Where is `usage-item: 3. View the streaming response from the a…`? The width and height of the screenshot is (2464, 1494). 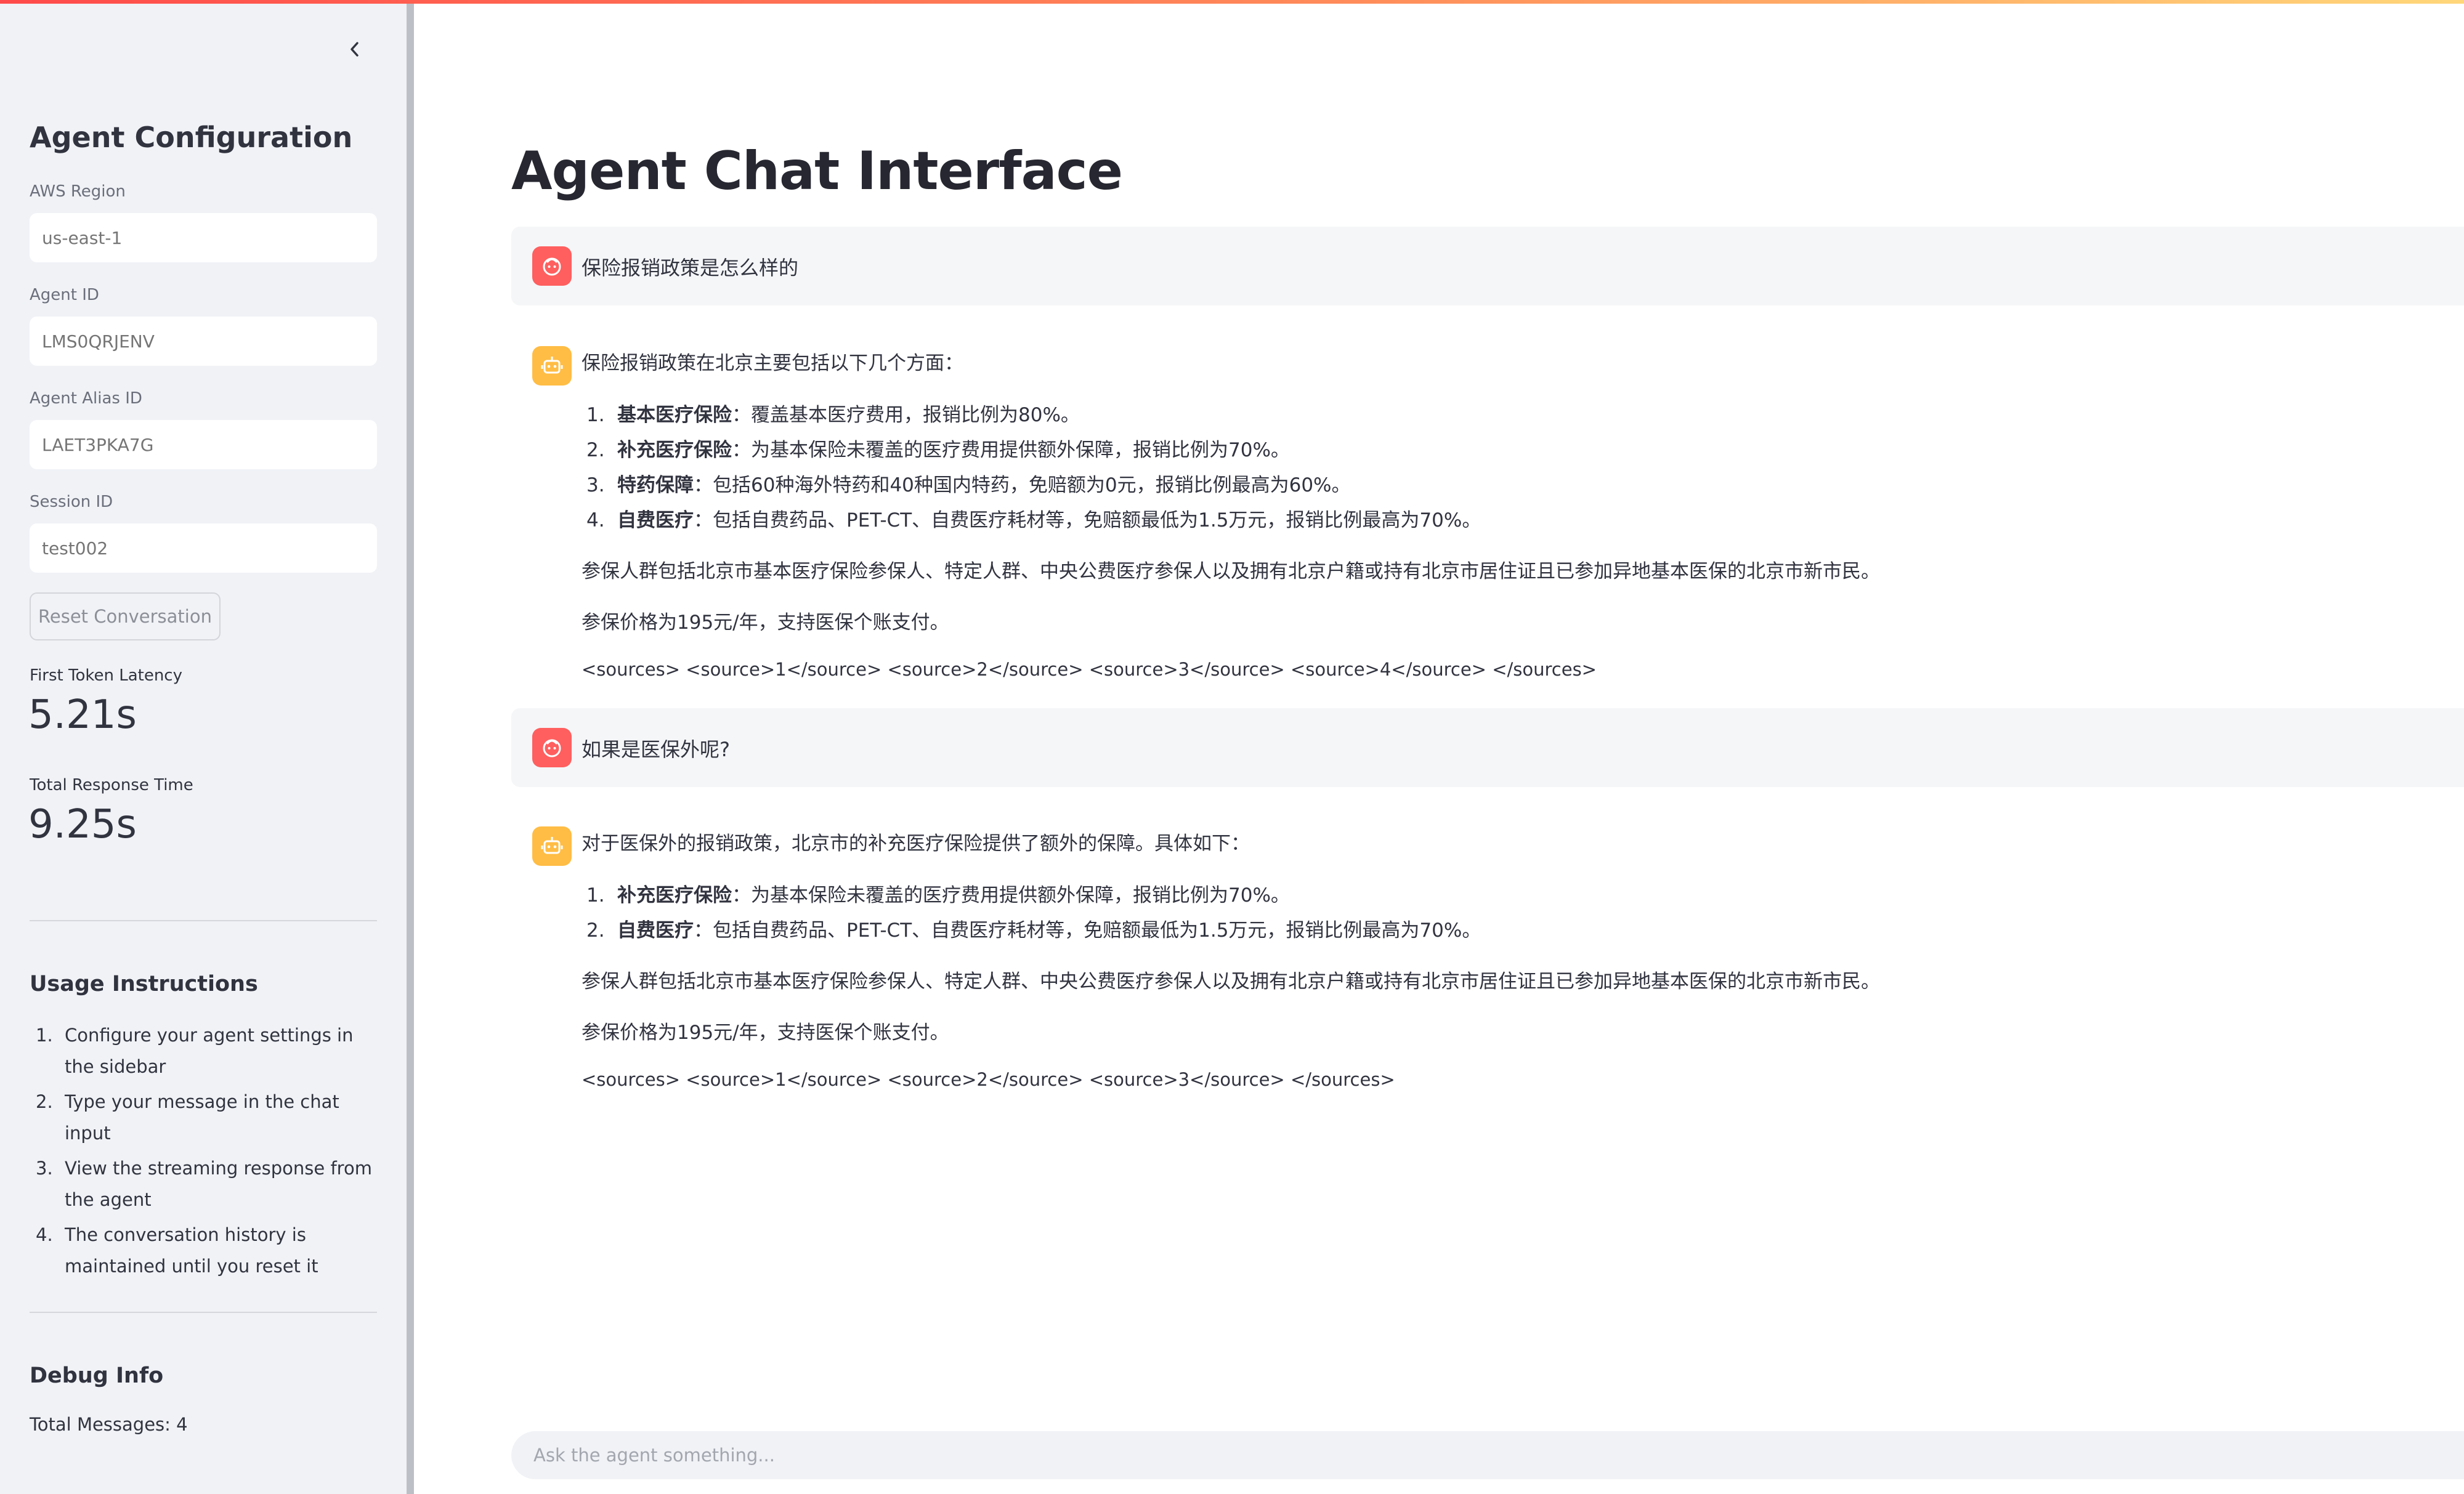 usage-item: 3. View the streaming response from the a… is located at coordinates (204, 1184).